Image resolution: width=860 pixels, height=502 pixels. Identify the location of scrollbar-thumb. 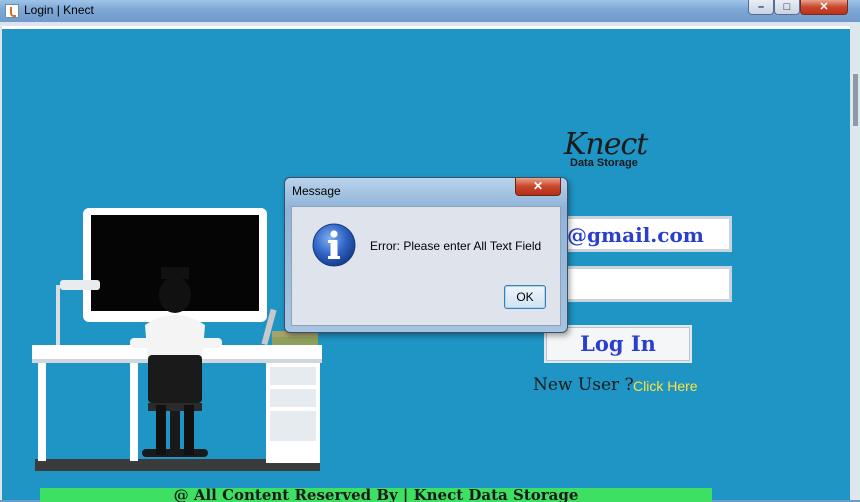
(855, 100).